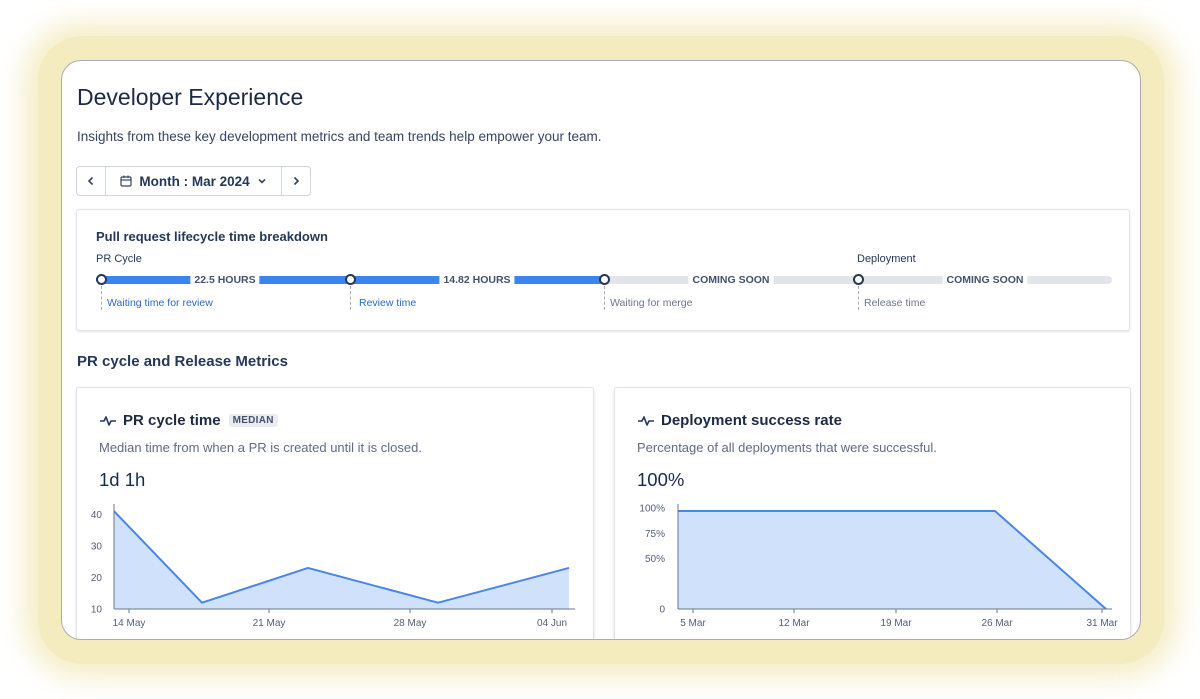 This screenshot has width=1200, height=699. What do you see at coordinates (97, 578) in the screenshot?
I see `y-tick-label: 20` at bounding box center [97, 578].